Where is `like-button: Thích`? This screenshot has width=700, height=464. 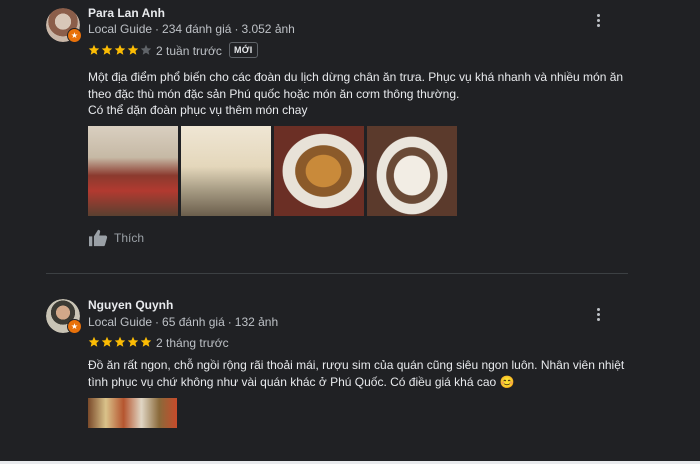
like-button: Thích is located at coordinates (116, 238).